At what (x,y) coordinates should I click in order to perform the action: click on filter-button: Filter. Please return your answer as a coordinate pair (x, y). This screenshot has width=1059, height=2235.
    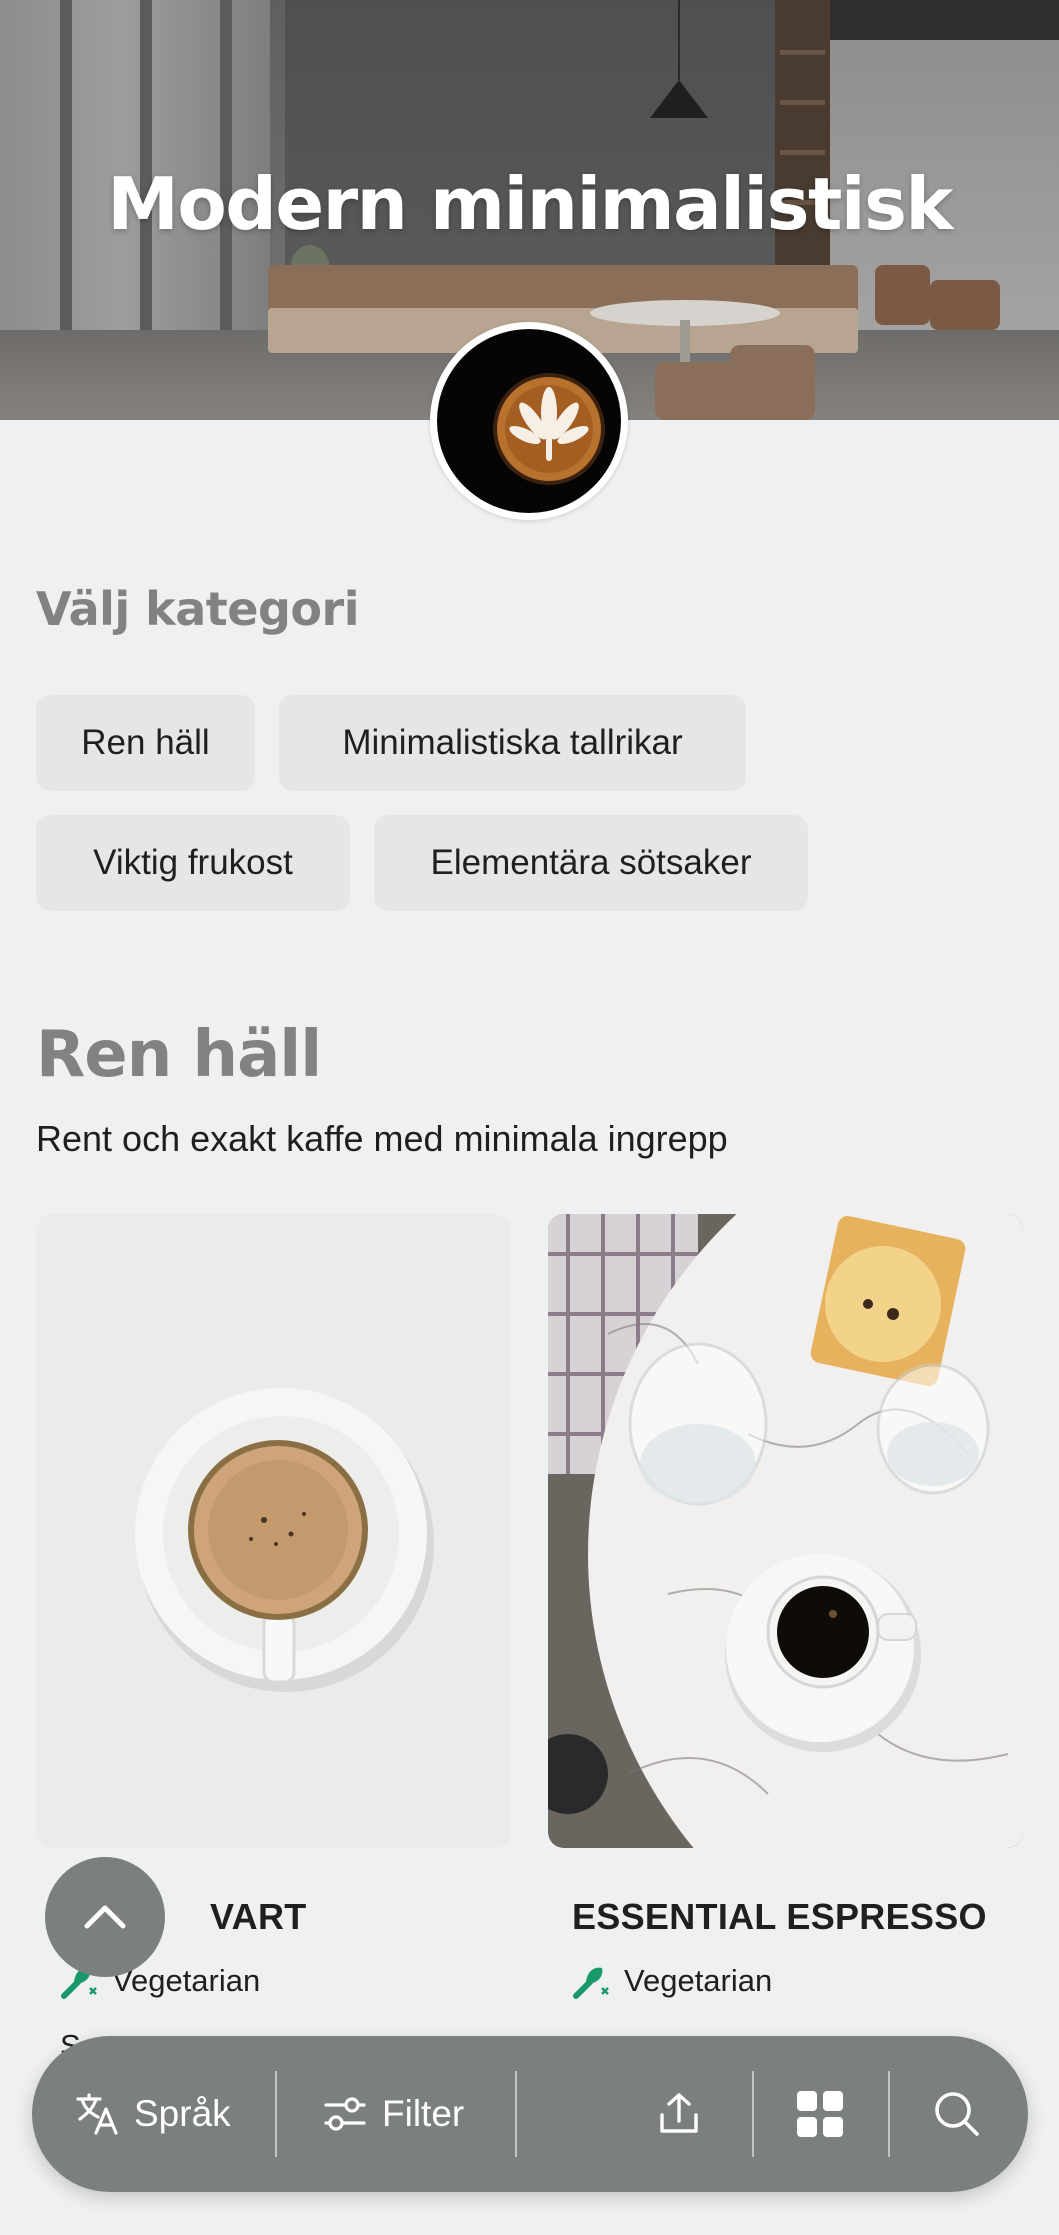
    Looking at the image, I should click on (393, 2114).